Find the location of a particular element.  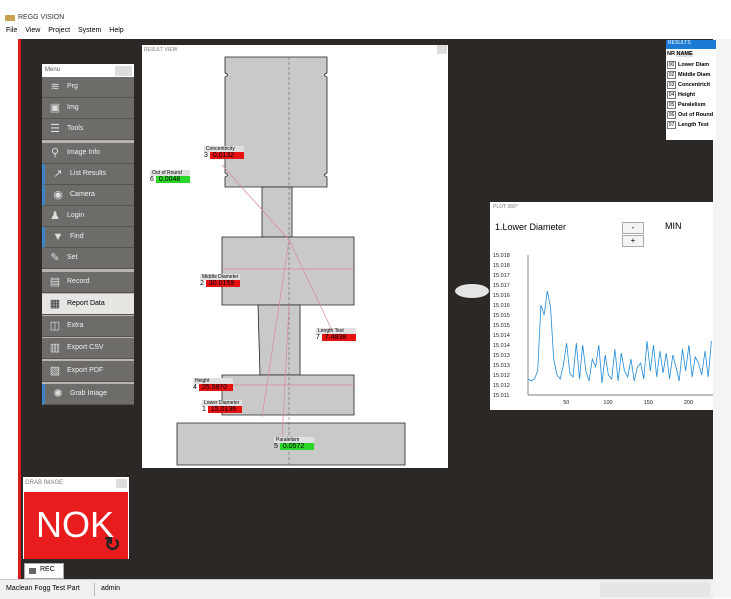

rec-button: REC is located at coordinates (44, 571).